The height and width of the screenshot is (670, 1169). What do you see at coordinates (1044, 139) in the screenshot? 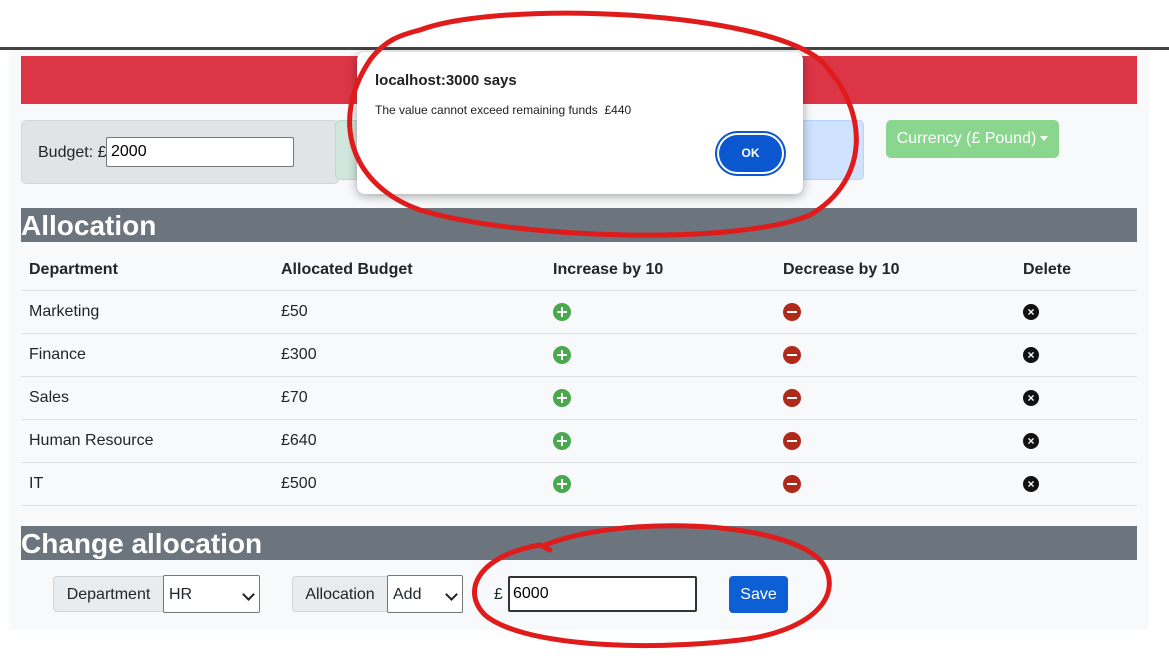
I see `caret-down-icon` at bounding box center [1044, 139].